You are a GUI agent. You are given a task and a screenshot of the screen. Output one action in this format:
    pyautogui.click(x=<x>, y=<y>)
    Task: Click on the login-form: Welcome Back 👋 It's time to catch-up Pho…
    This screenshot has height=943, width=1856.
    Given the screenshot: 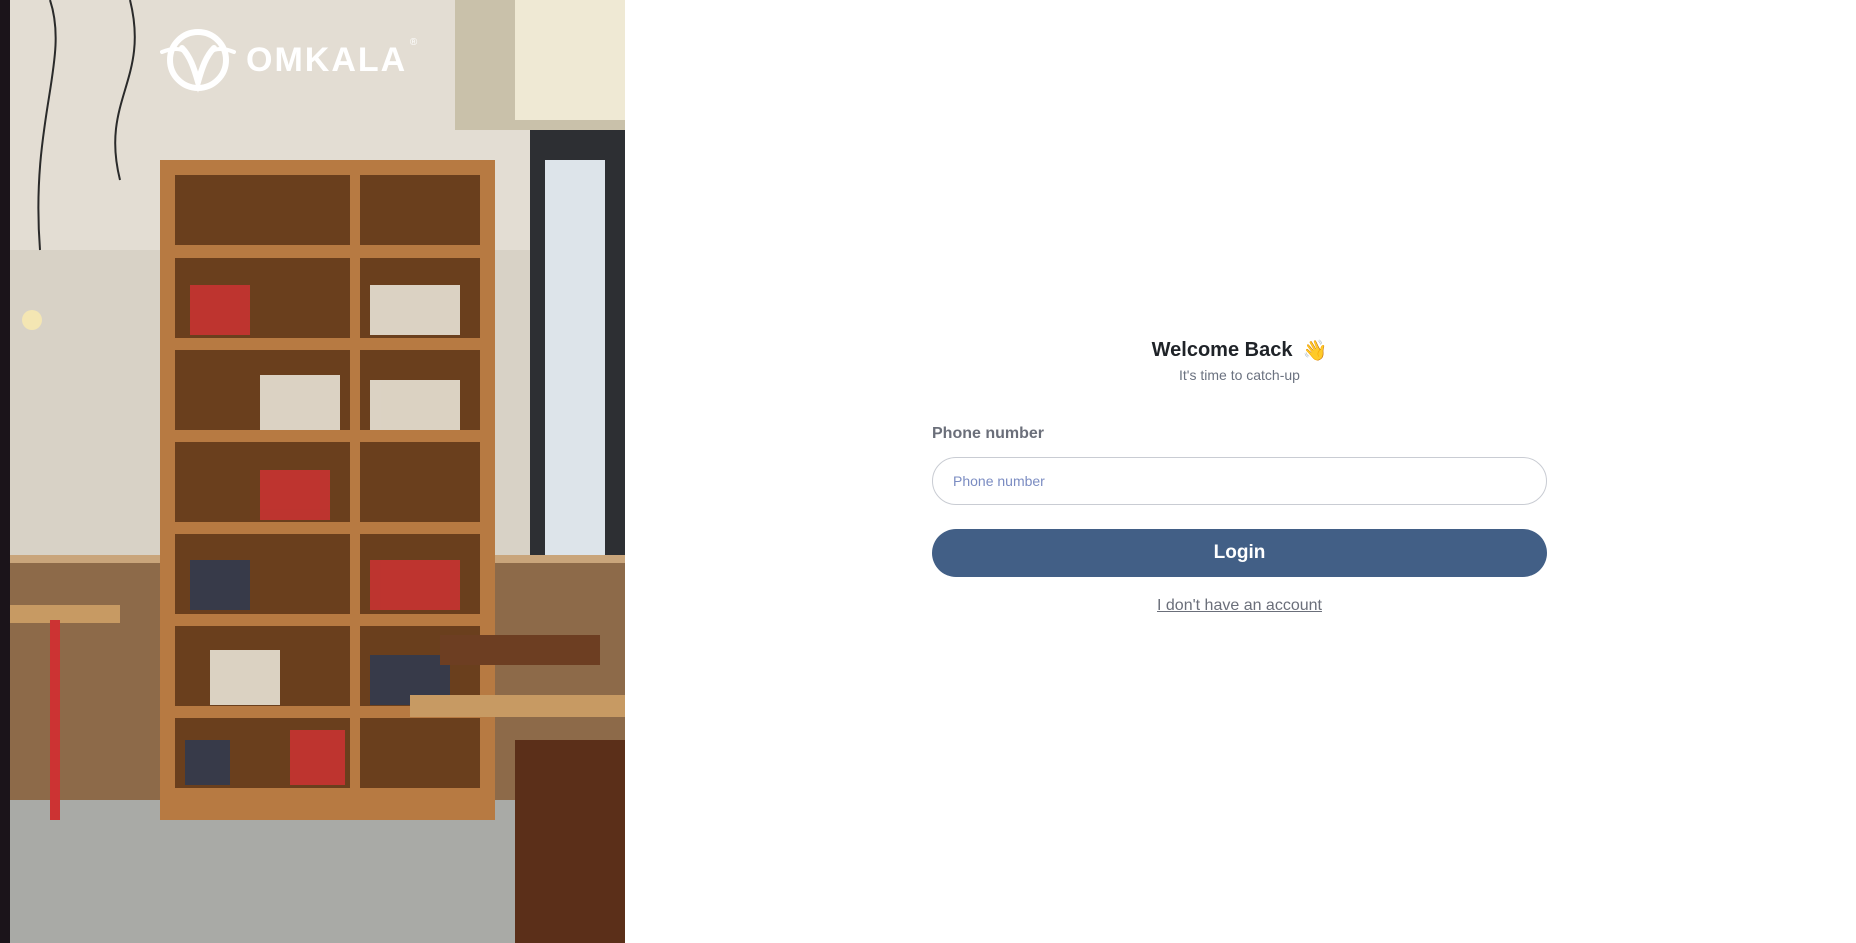 What is the action you would take?
    pyautogui.click(x=1239, y=476)
    